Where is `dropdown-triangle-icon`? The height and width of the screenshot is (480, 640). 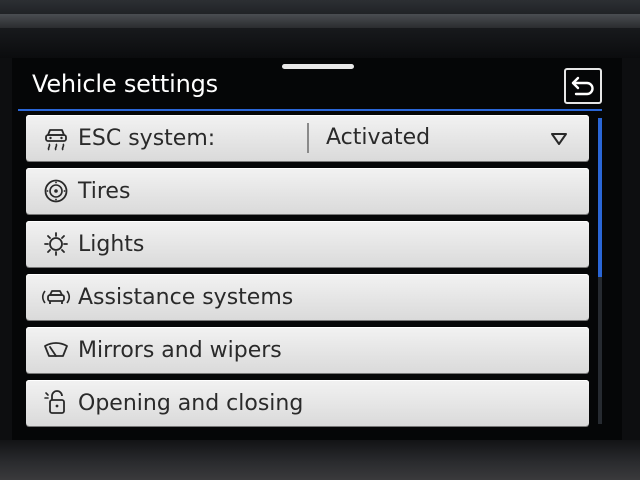
dropdown-triangle-icon is located at coordinates (559, 140).